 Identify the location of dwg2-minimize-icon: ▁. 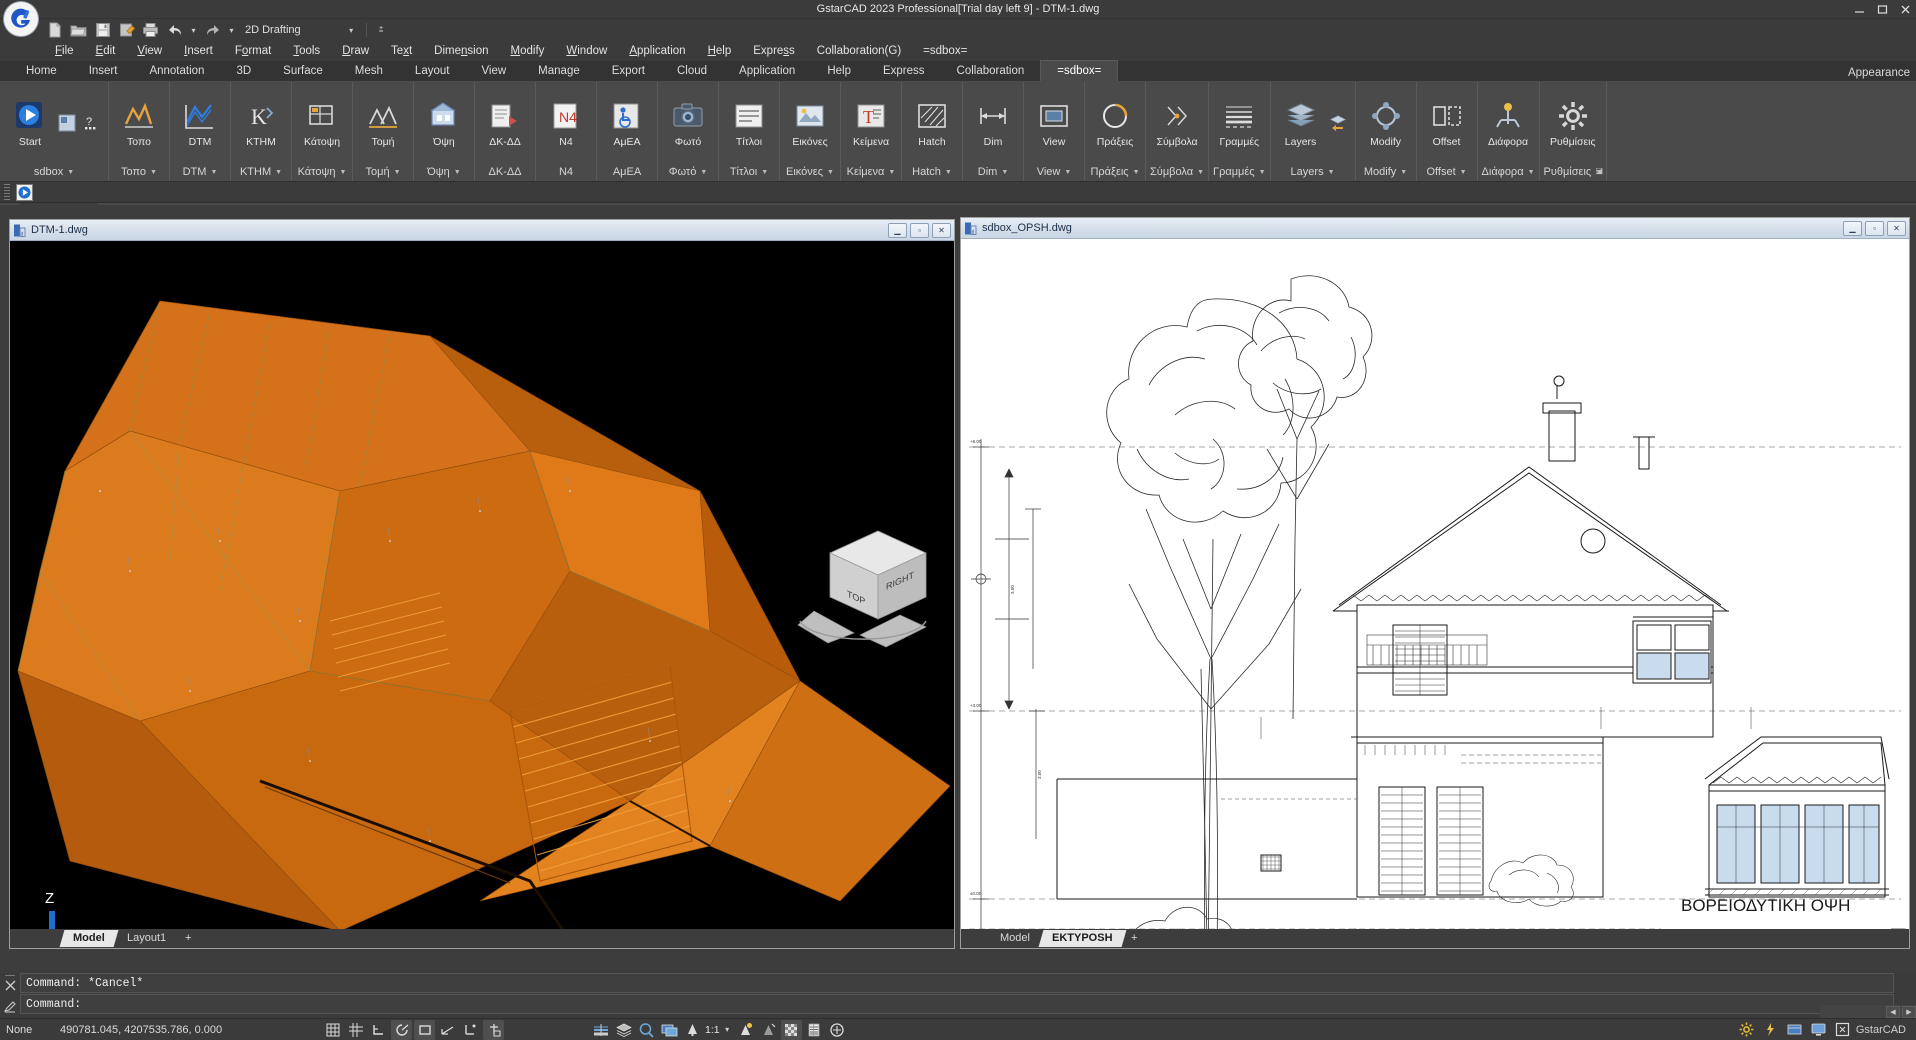
(1852, 228).